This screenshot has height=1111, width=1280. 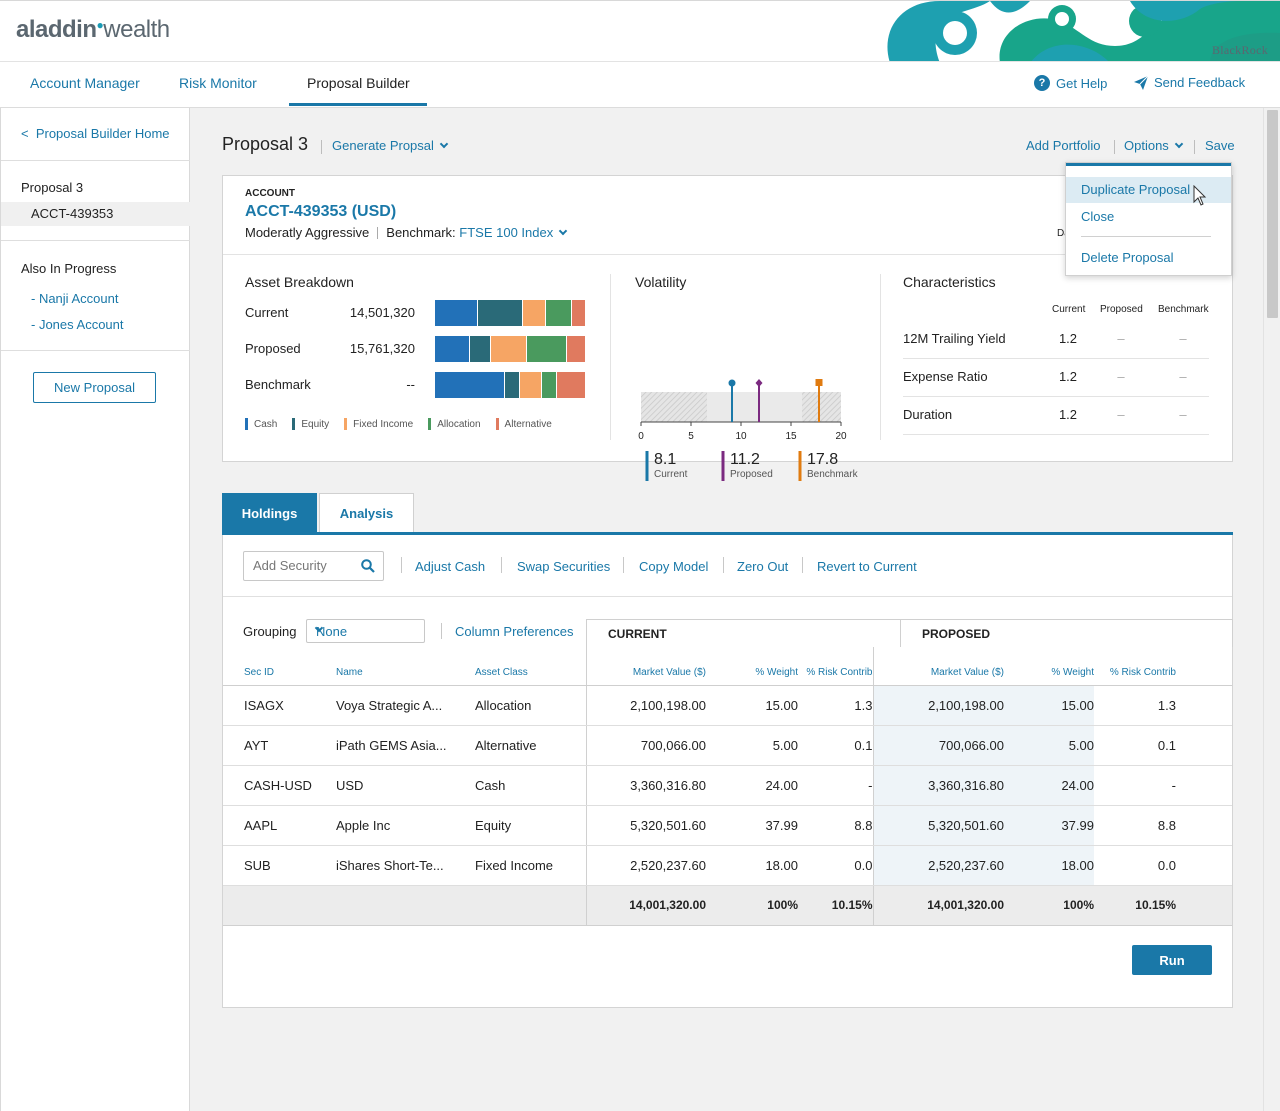 What do you see at coordinates (530, 825) in the screenshot?
I see `cell-asset-class: Equity` at bounding box center [530, 825].